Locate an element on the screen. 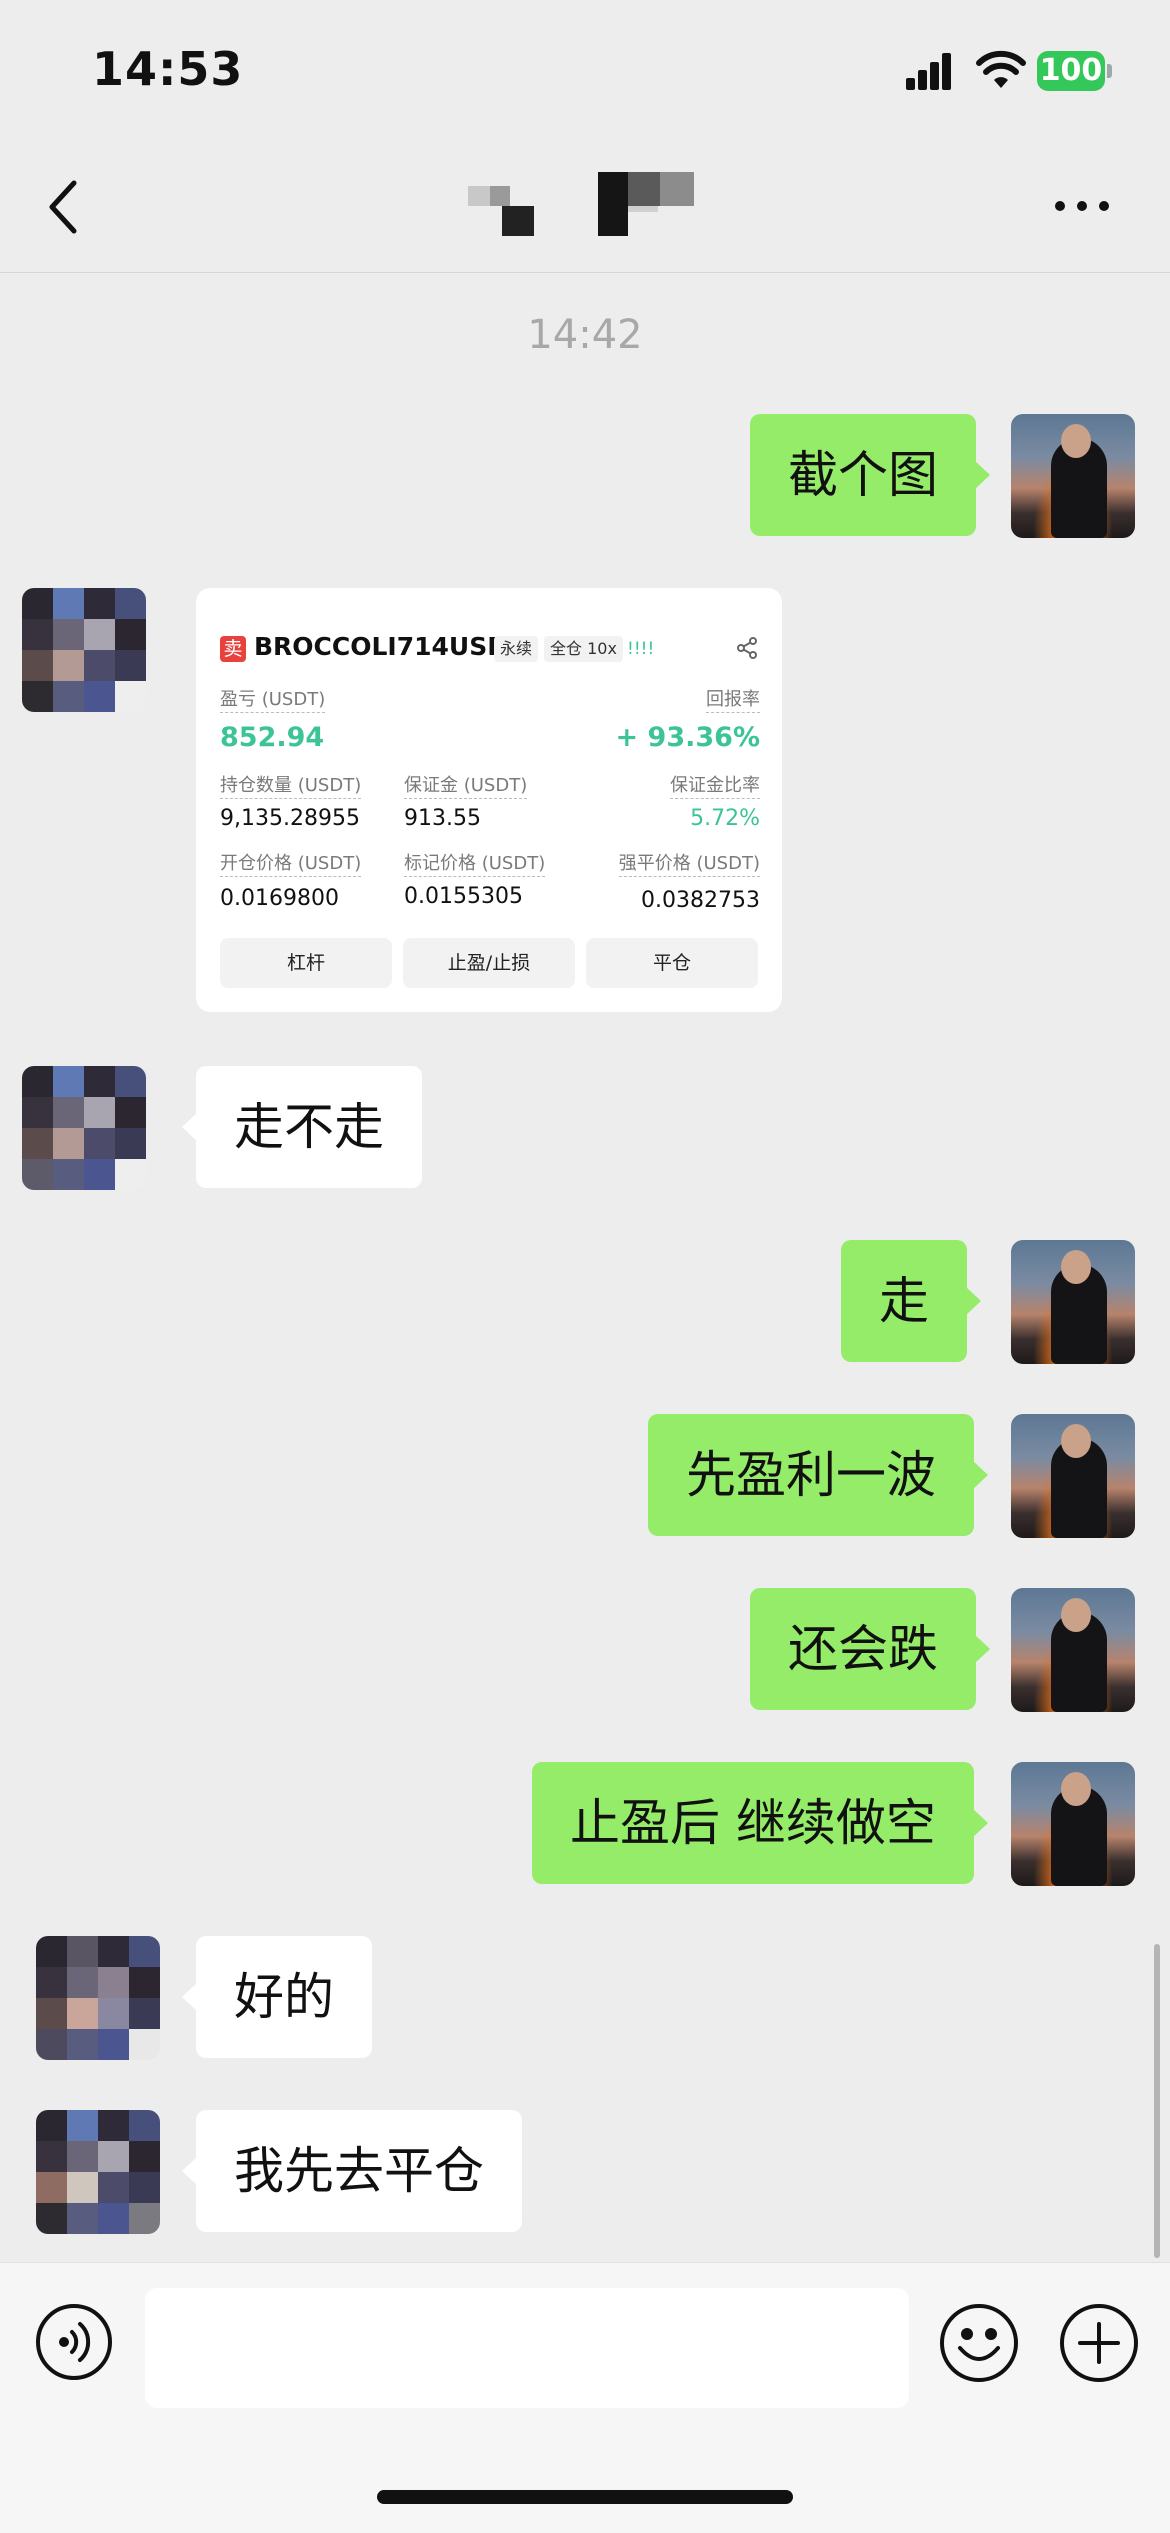  back-button is located at coordinates (64, 207).